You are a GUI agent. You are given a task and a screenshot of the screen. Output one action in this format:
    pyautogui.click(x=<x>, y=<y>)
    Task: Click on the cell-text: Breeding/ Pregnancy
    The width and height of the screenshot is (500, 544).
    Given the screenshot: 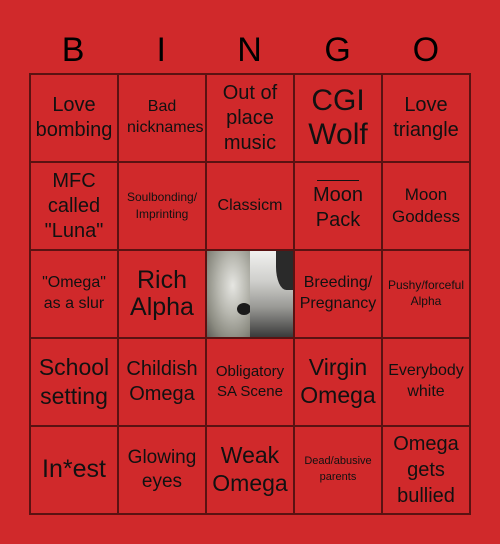 What is the action you would take?
    pyautogui.click(x=338, y=293)
    